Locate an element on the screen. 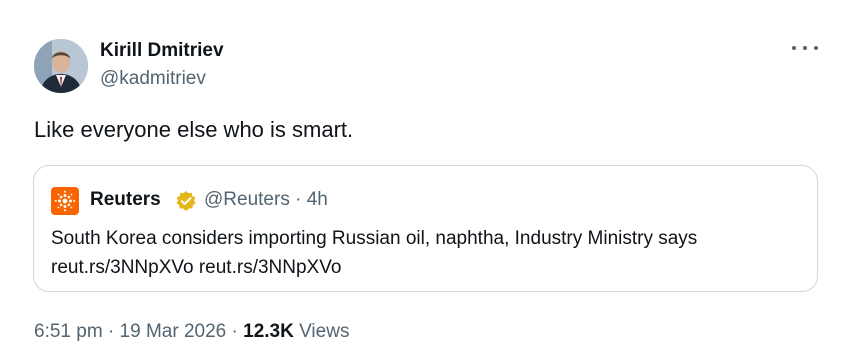 The height and width of the screenshot is (362, 850). tweet-footer: 6:51 pm · 19 Mar 2026 · 12.3K Views is located at coordinates (191, 332).